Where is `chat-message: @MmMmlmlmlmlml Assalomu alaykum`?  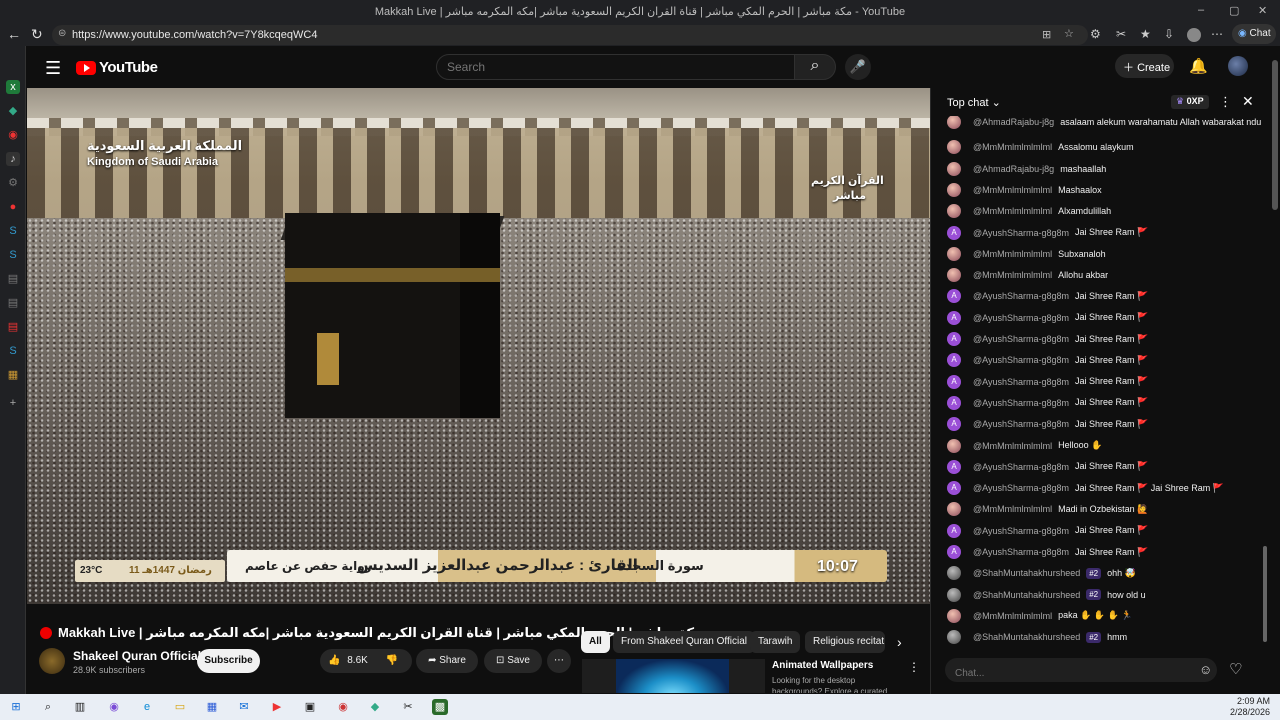 chat-message: @MmMmlmlmlmlml Assalomu alaykum is located at coordinates (1040, 147).